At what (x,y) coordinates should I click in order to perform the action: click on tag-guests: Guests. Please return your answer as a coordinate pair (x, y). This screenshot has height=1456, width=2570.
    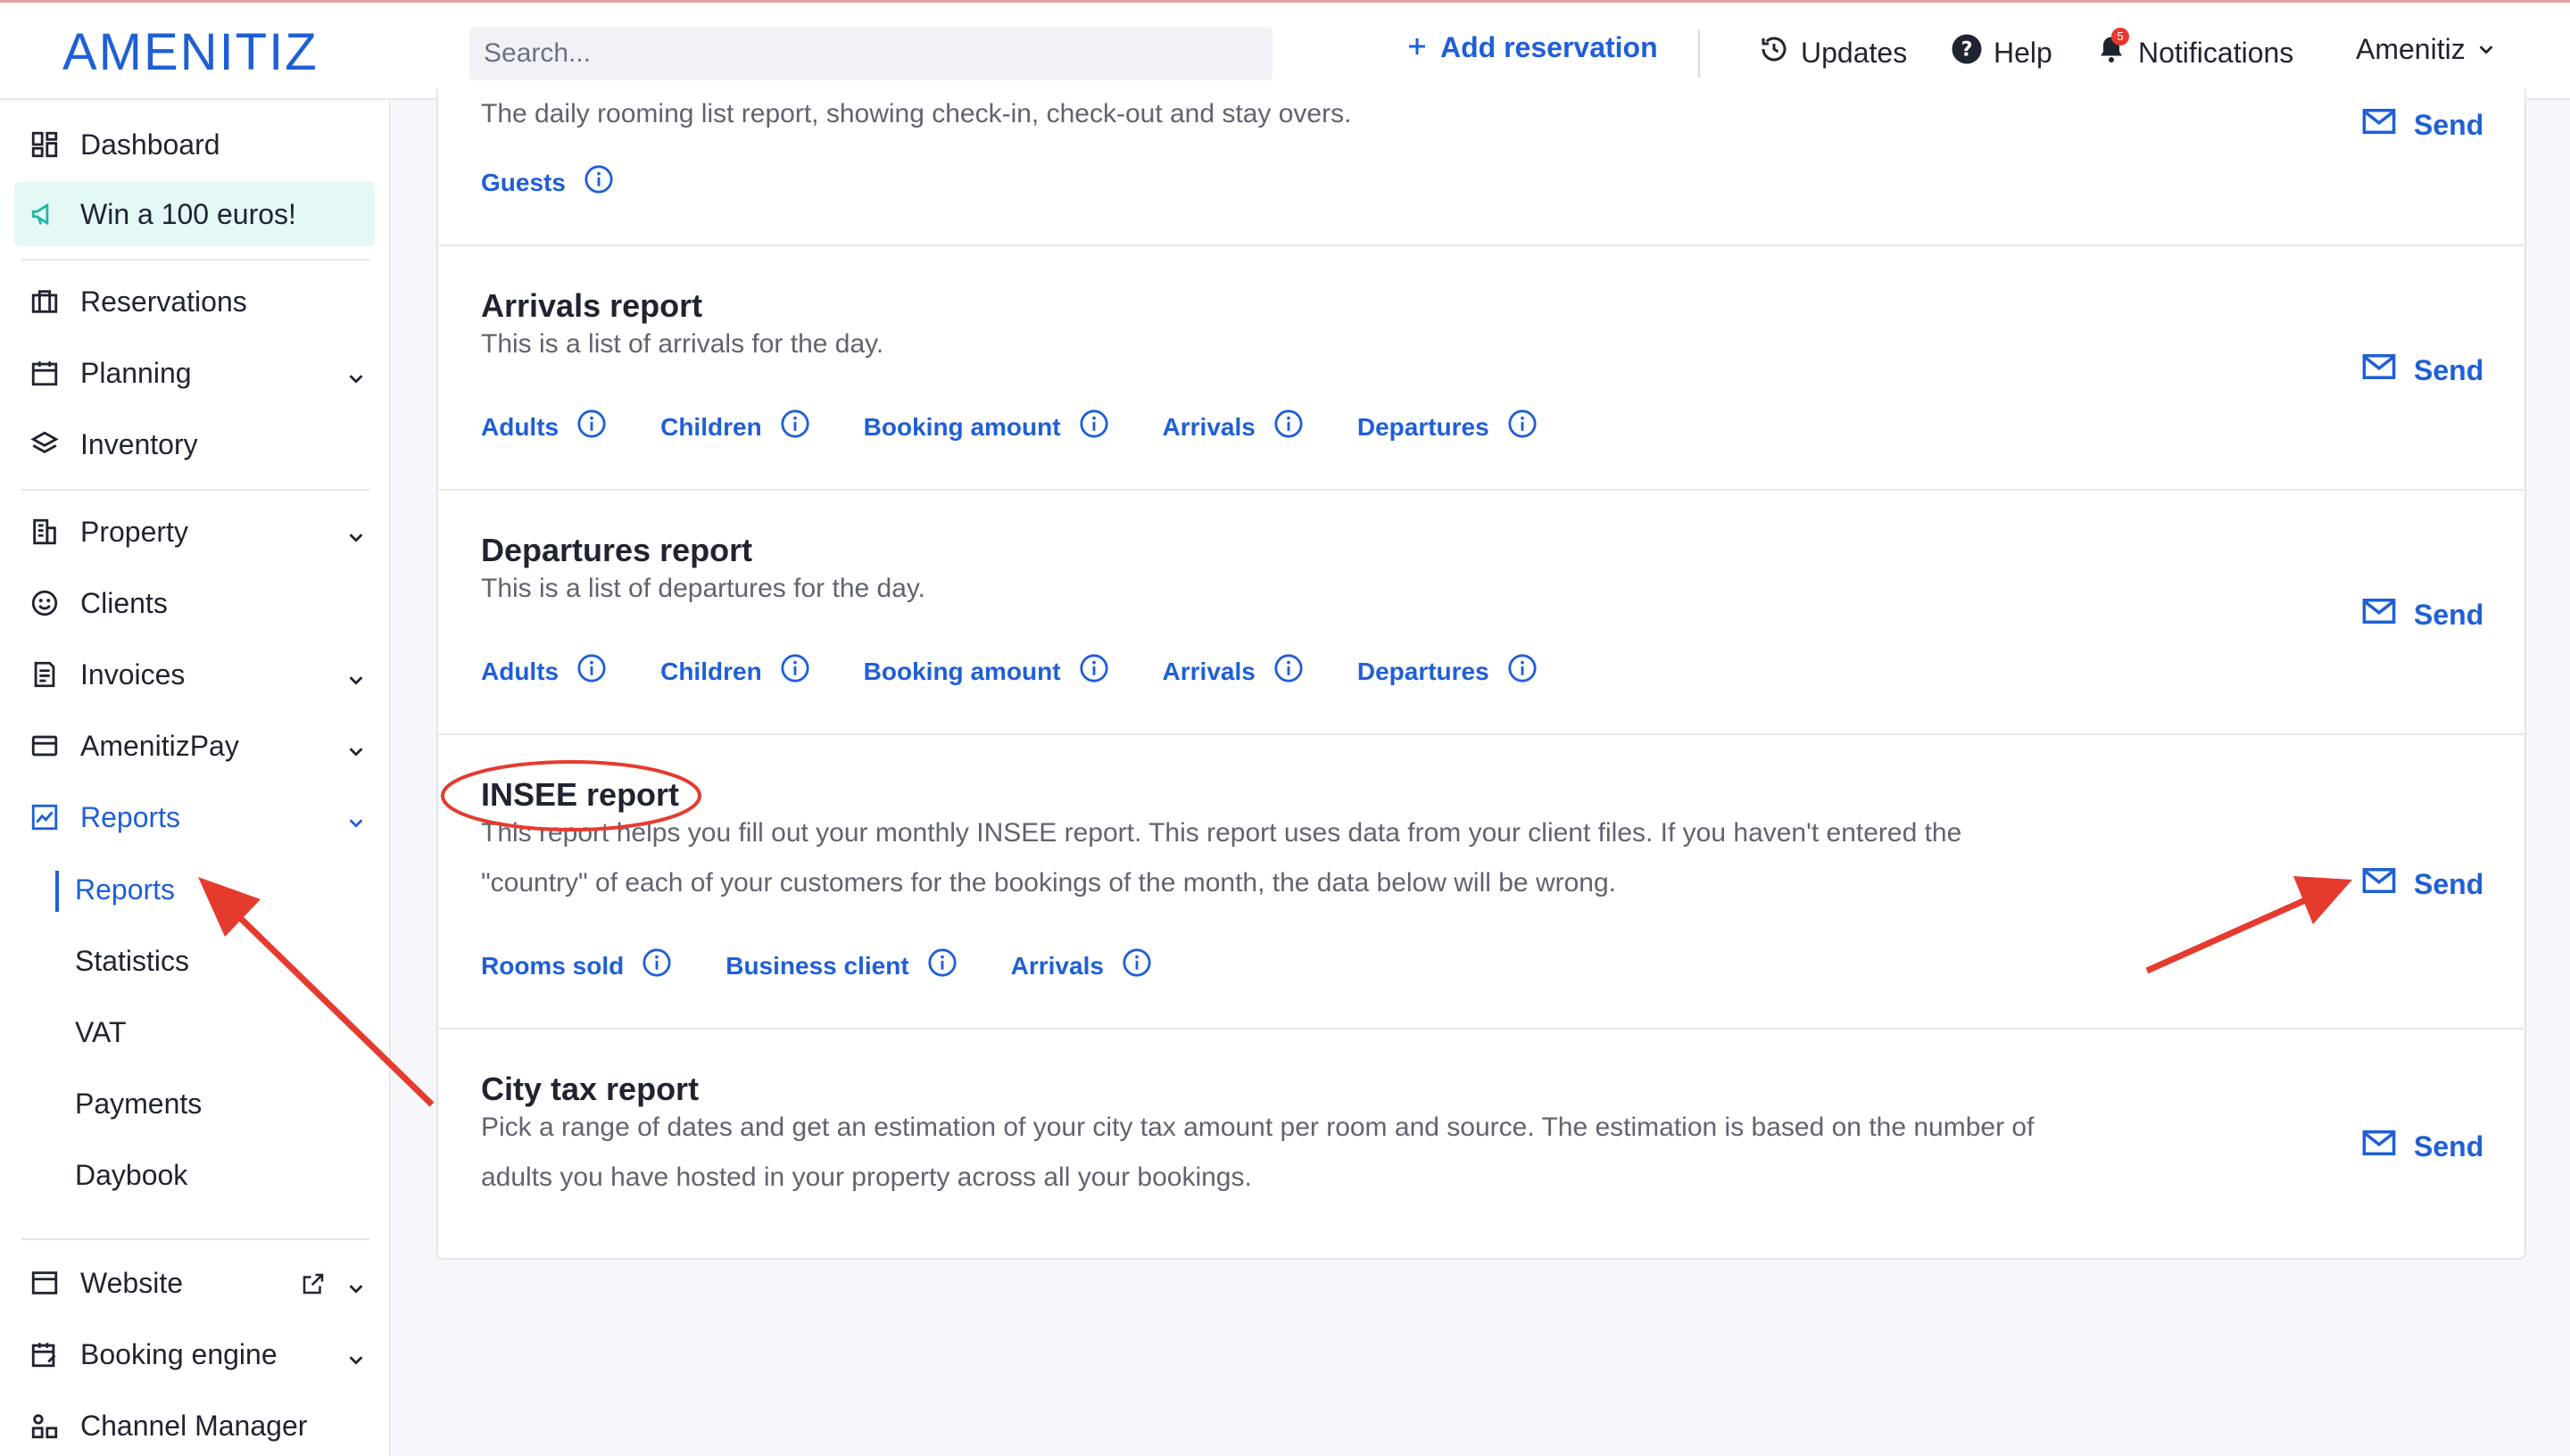
    Looking at the image, I should click on (548, 182).